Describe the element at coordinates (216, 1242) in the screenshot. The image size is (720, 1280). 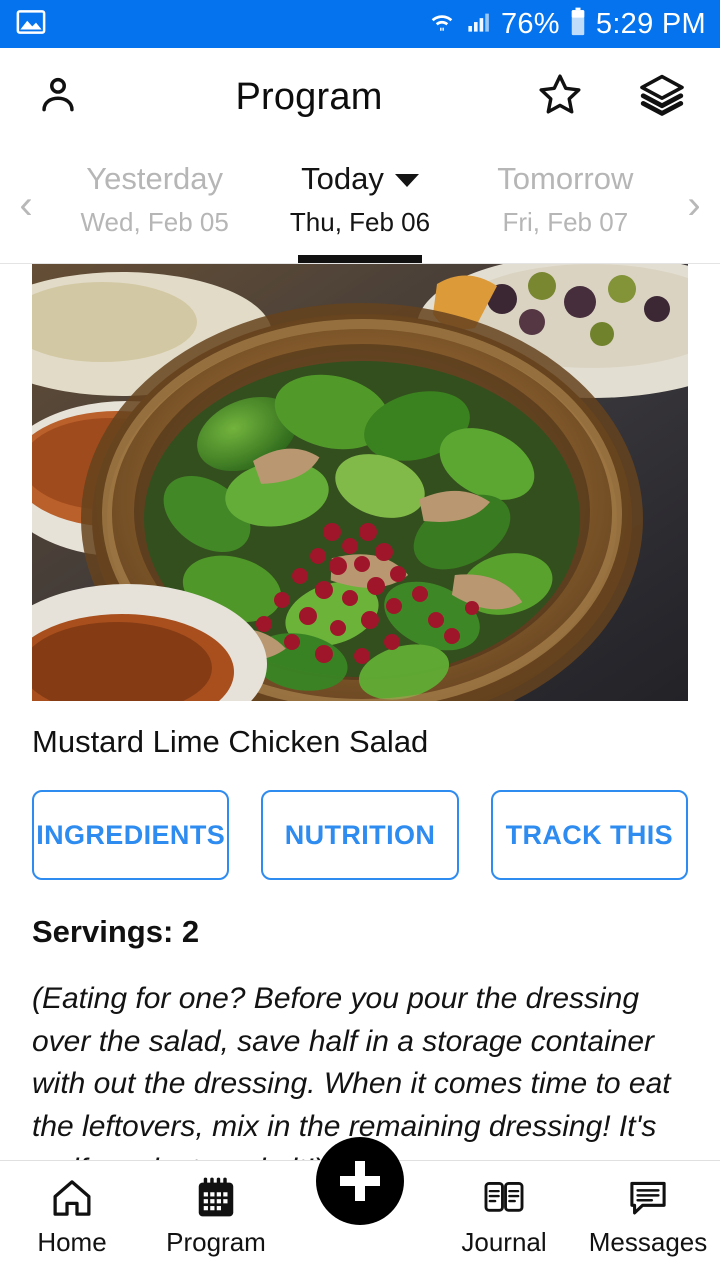
I see `nav-label-program: Program` at that location.